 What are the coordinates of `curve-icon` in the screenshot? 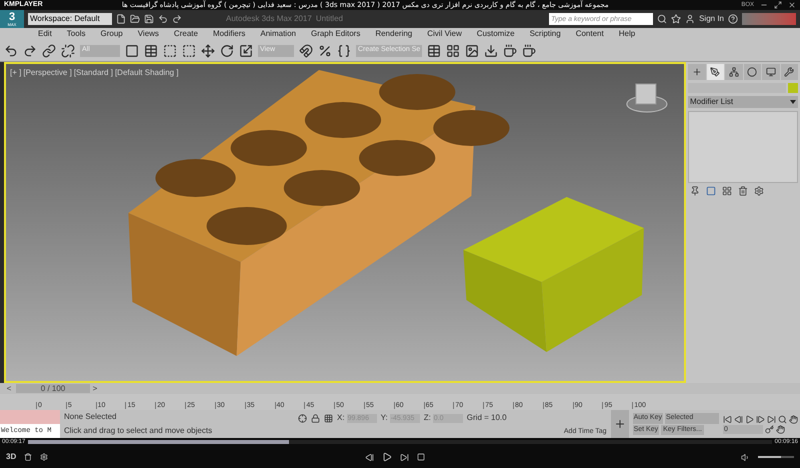 It's located at (715, 72).